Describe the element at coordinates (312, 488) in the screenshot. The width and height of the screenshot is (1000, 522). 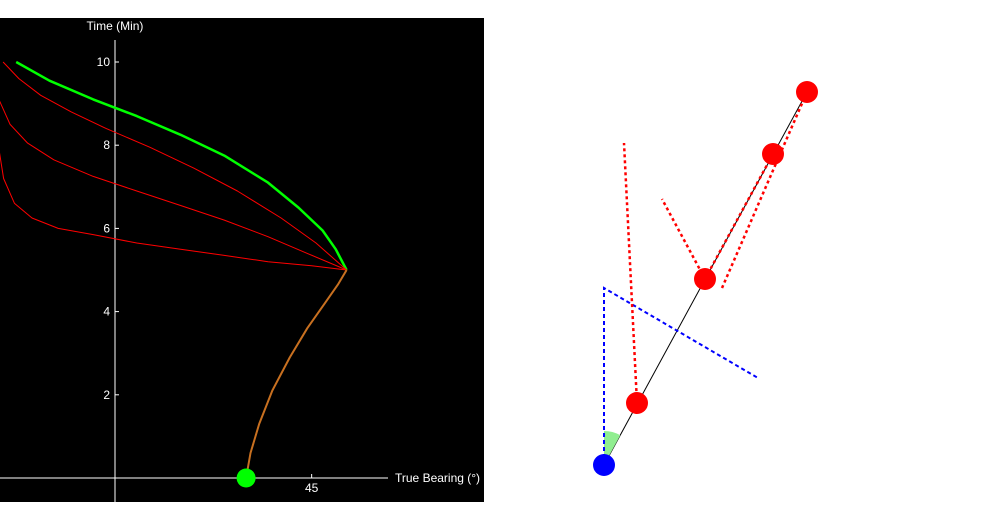
I see `x-tick-label: 45` at that location.